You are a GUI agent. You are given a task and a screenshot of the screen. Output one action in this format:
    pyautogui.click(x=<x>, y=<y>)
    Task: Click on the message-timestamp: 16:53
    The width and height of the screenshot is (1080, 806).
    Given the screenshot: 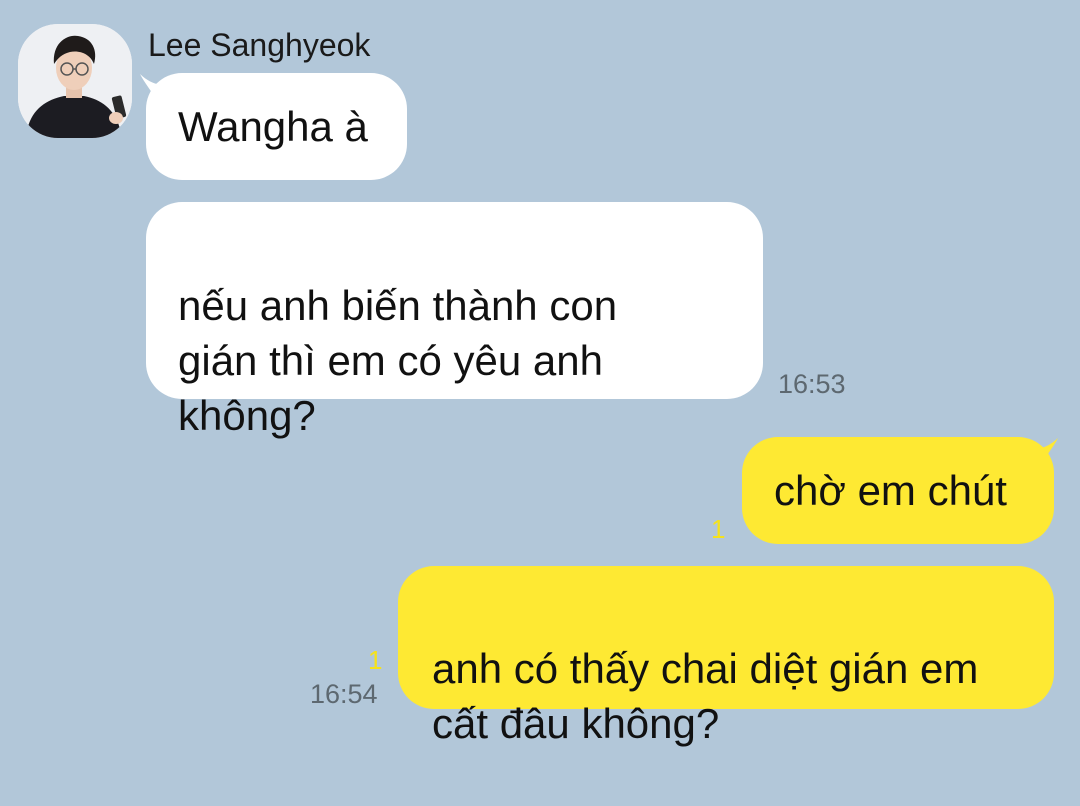 What is the action you would take?
    pyautogui.click(x=812, y=384)
    